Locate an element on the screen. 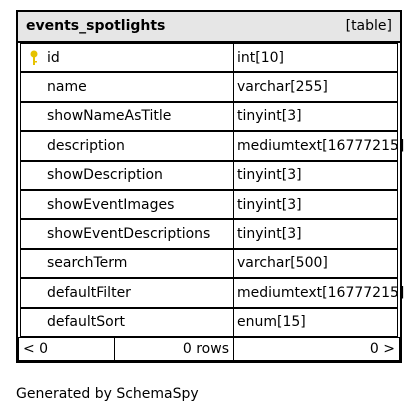 The height and width of the screenshot is (417, 419). column-row: name varchar[255] is located at coordinates (209, 87).